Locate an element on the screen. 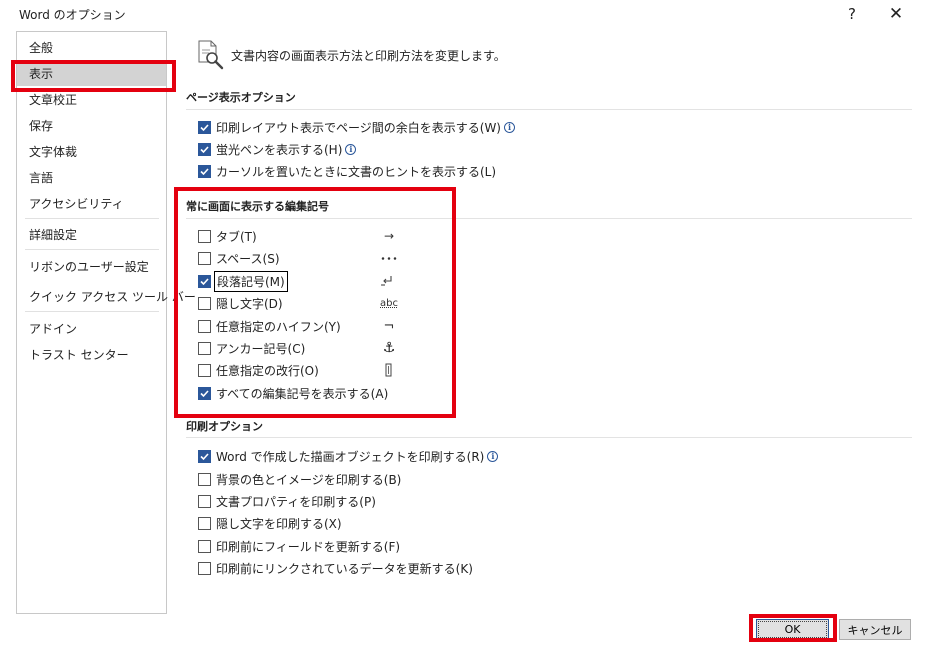  option-print-background: 背景の色とイメージを印刷する(B) is located at coordinates (299, 479).